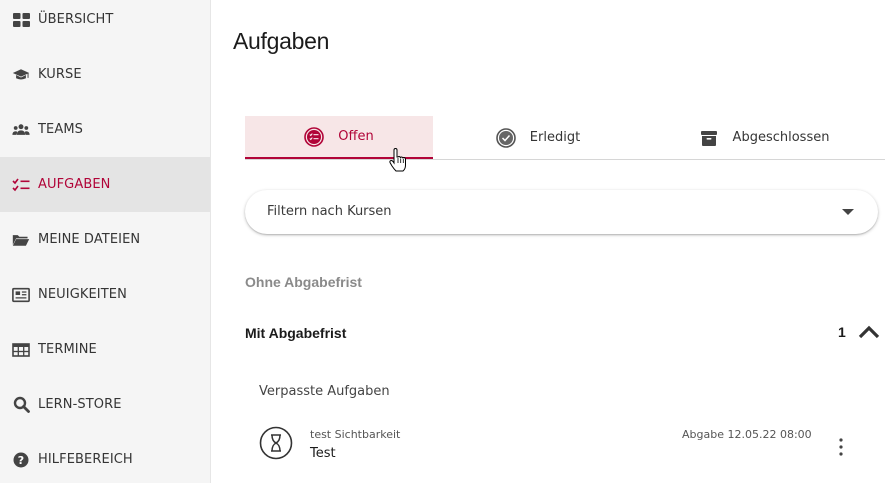 This screenshot has width=885, height=487. I want to click on sidebar-item-teams: TEAMS, so click(105, 129).